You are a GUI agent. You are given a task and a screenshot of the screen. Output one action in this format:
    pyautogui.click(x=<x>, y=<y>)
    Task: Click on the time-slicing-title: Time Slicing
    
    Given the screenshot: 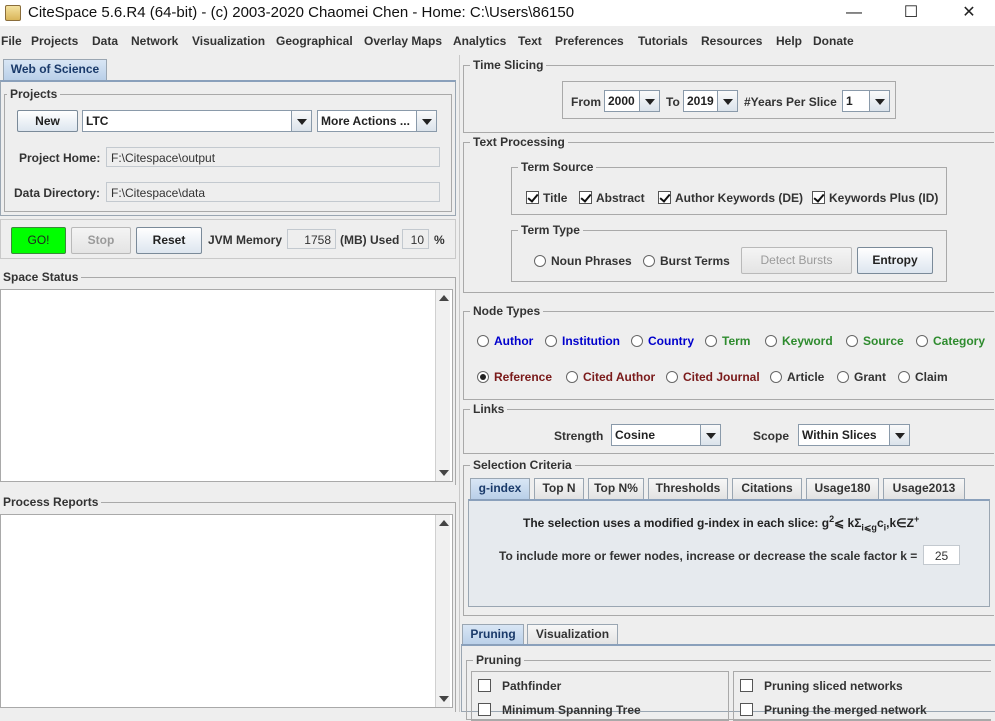 What is the action you would take?
    pyautogui.click(x=508, y=65)
    